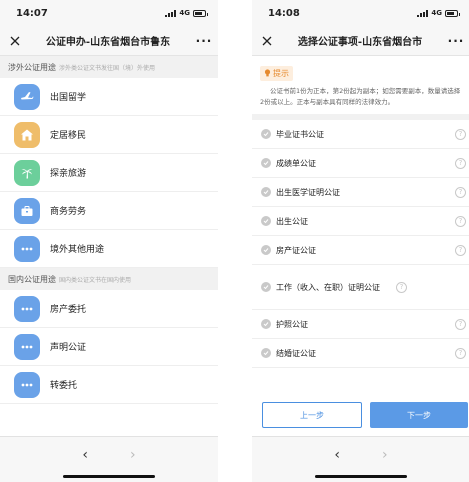 This screenshot has width=469, height=482. Describe the element at coordinates (281, 73) in the screenshot. I see `tip-label: 提示` at that location.